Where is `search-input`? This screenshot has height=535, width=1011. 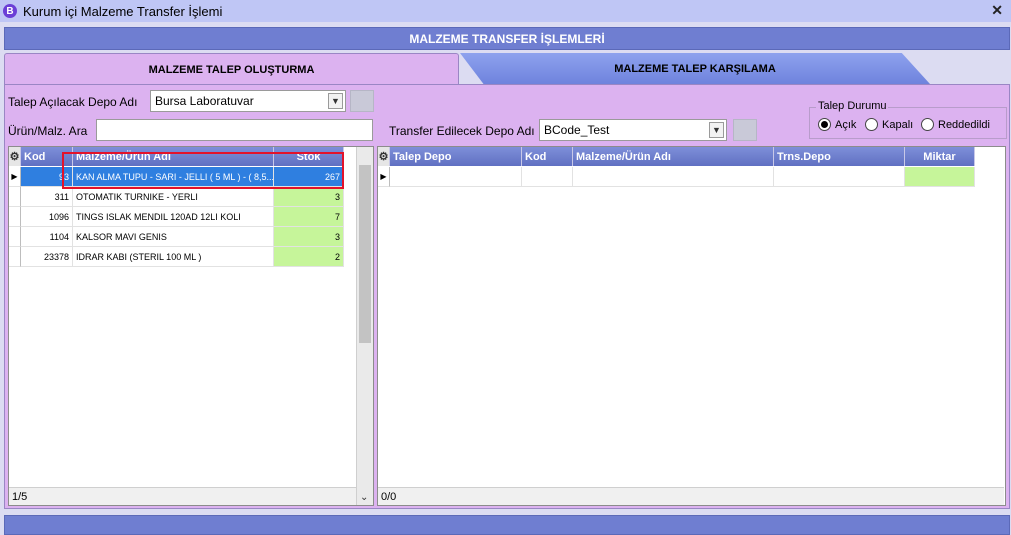
search-input is located at coordinates (234, 130).